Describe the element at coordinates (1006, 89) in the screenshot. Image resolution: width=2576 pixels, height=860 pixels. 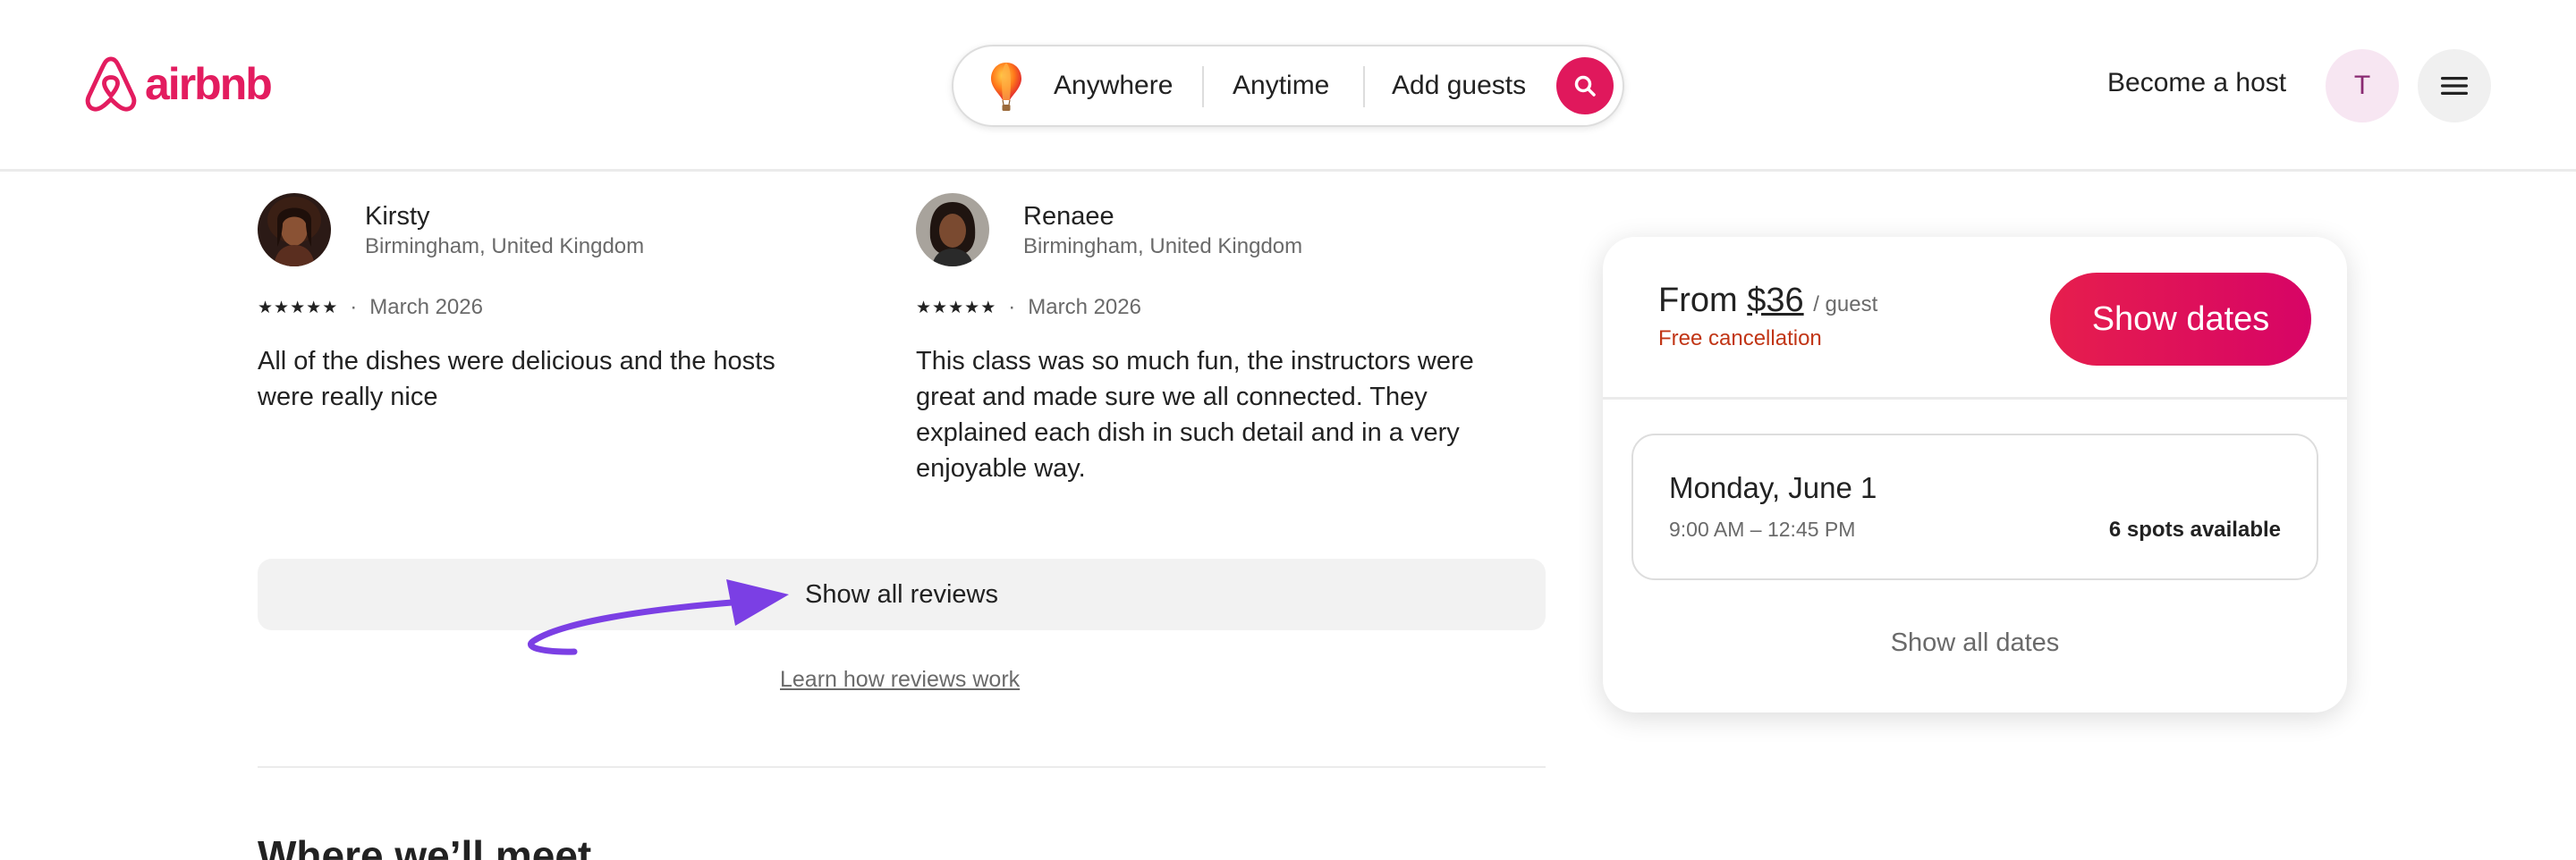
I see `hot-air-balloon-icon` at that location.